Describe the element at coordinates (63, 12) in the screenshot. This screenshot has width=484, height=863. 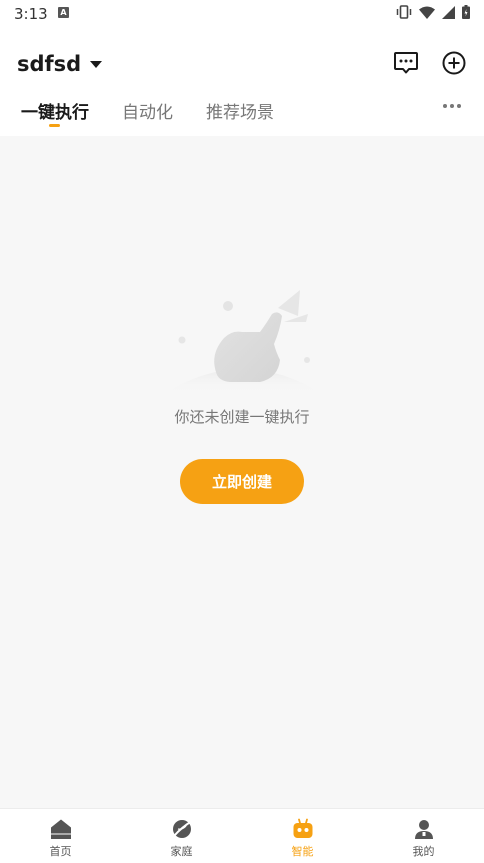
I see `notification-icon: A` at that location.